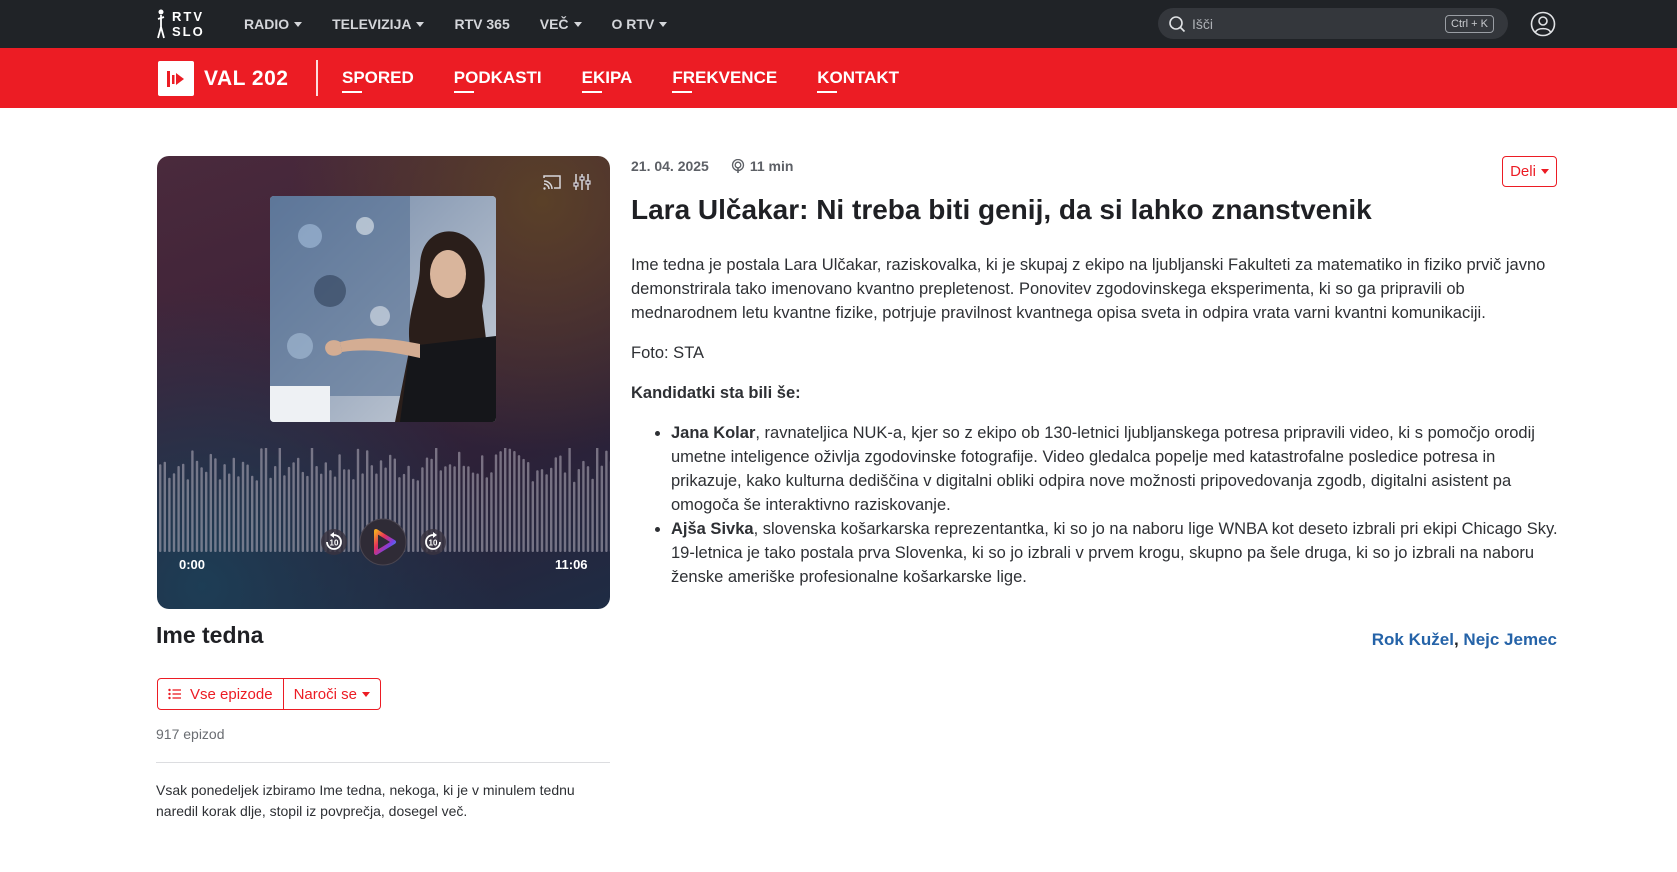 Image resolution: width=1677 pixels, height=872 pixels. What do you see at coordinates (1543, 24) in the screenshot?
I see `user-account-icon` at bounding box center [1543, 24].